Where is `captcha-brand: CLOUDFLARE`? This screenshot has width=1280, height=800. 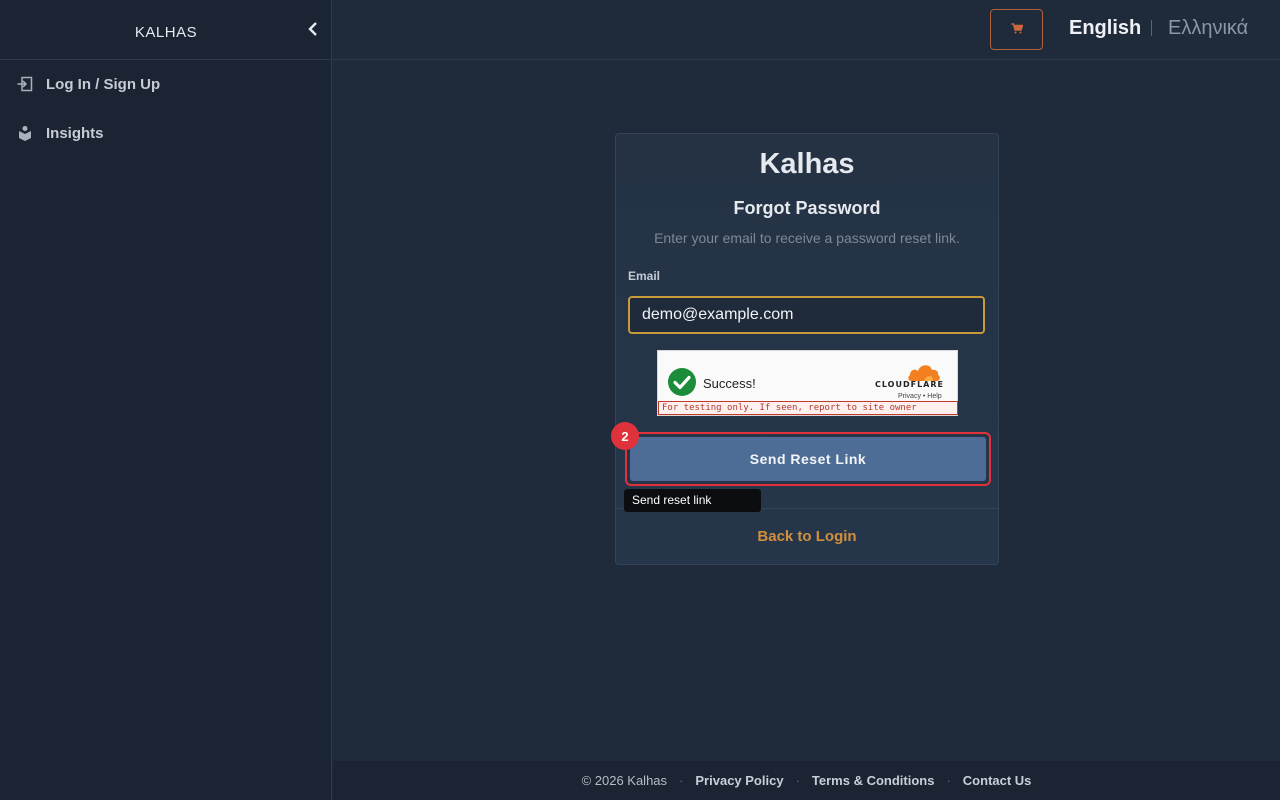
captcha-brand: CLOUDFLARE is located at coordinates (909, 384).